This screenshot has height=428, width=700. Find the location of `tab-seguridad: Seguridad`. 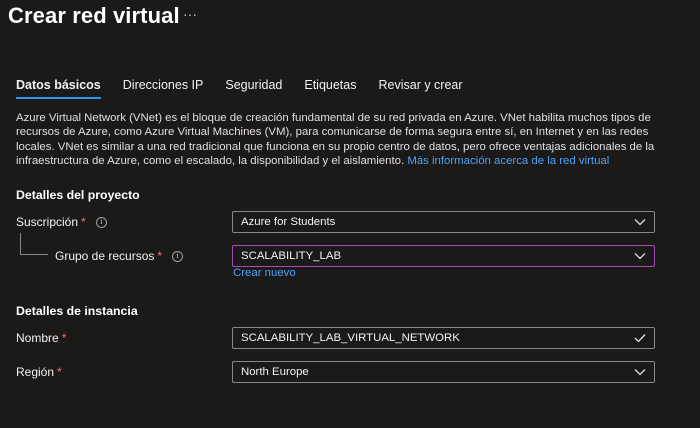

tab-seguridad: Seguridad is located at coordinates (253, 88).